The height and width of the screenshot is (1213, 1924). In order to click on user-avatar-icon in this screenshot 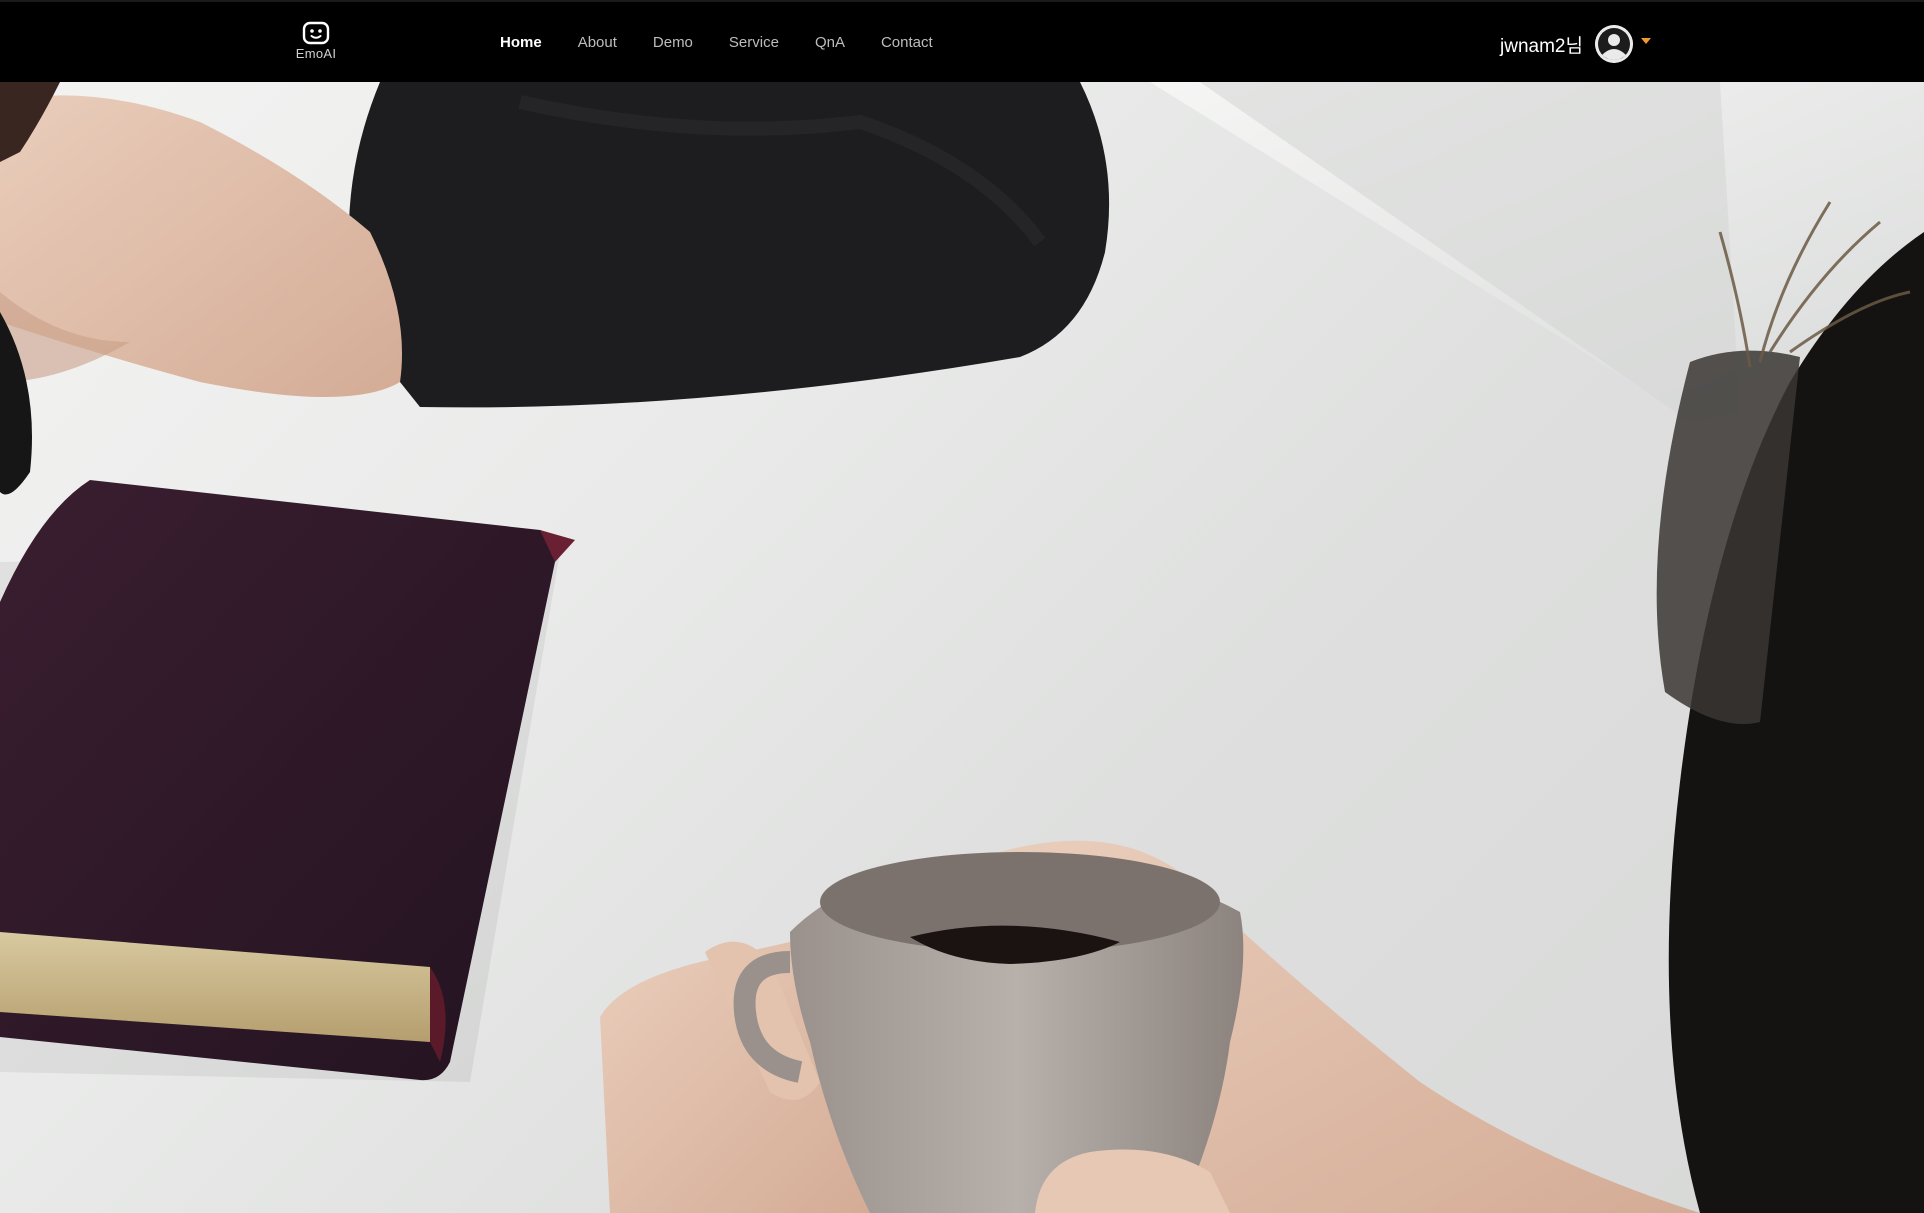, I will do `click(1613, 44)`.